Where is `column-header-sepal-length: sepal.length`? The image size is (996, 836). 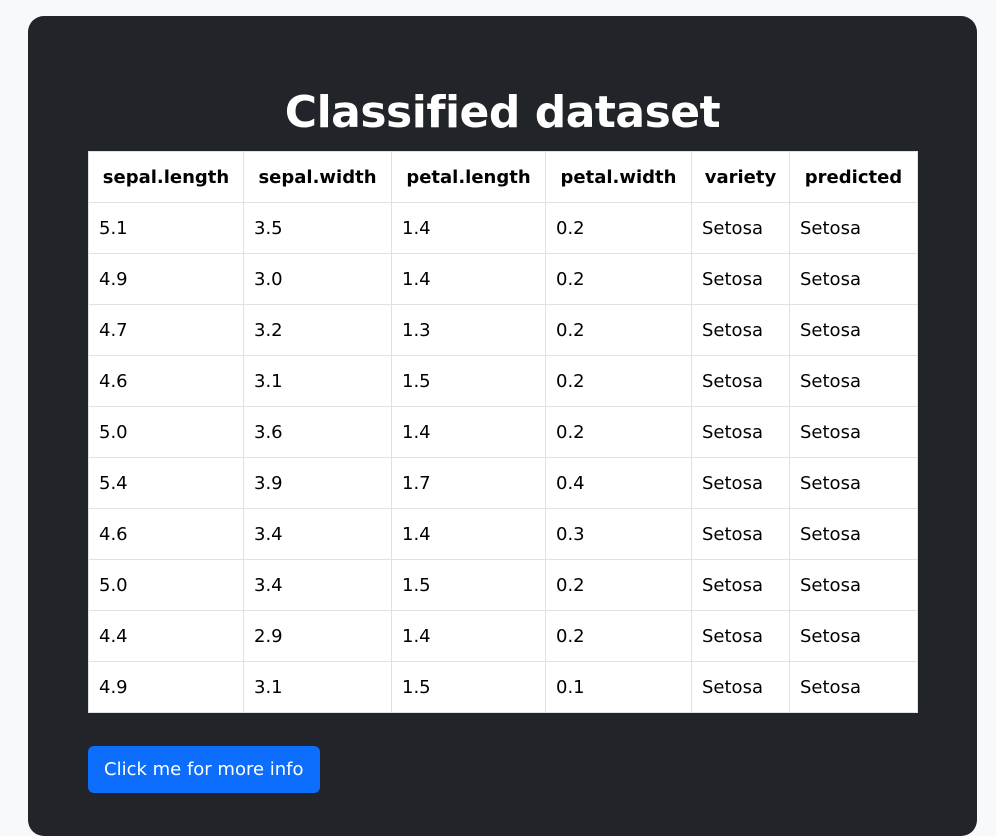
column-header-sepal-length: sepal.length is located at coordinates (166, 177).